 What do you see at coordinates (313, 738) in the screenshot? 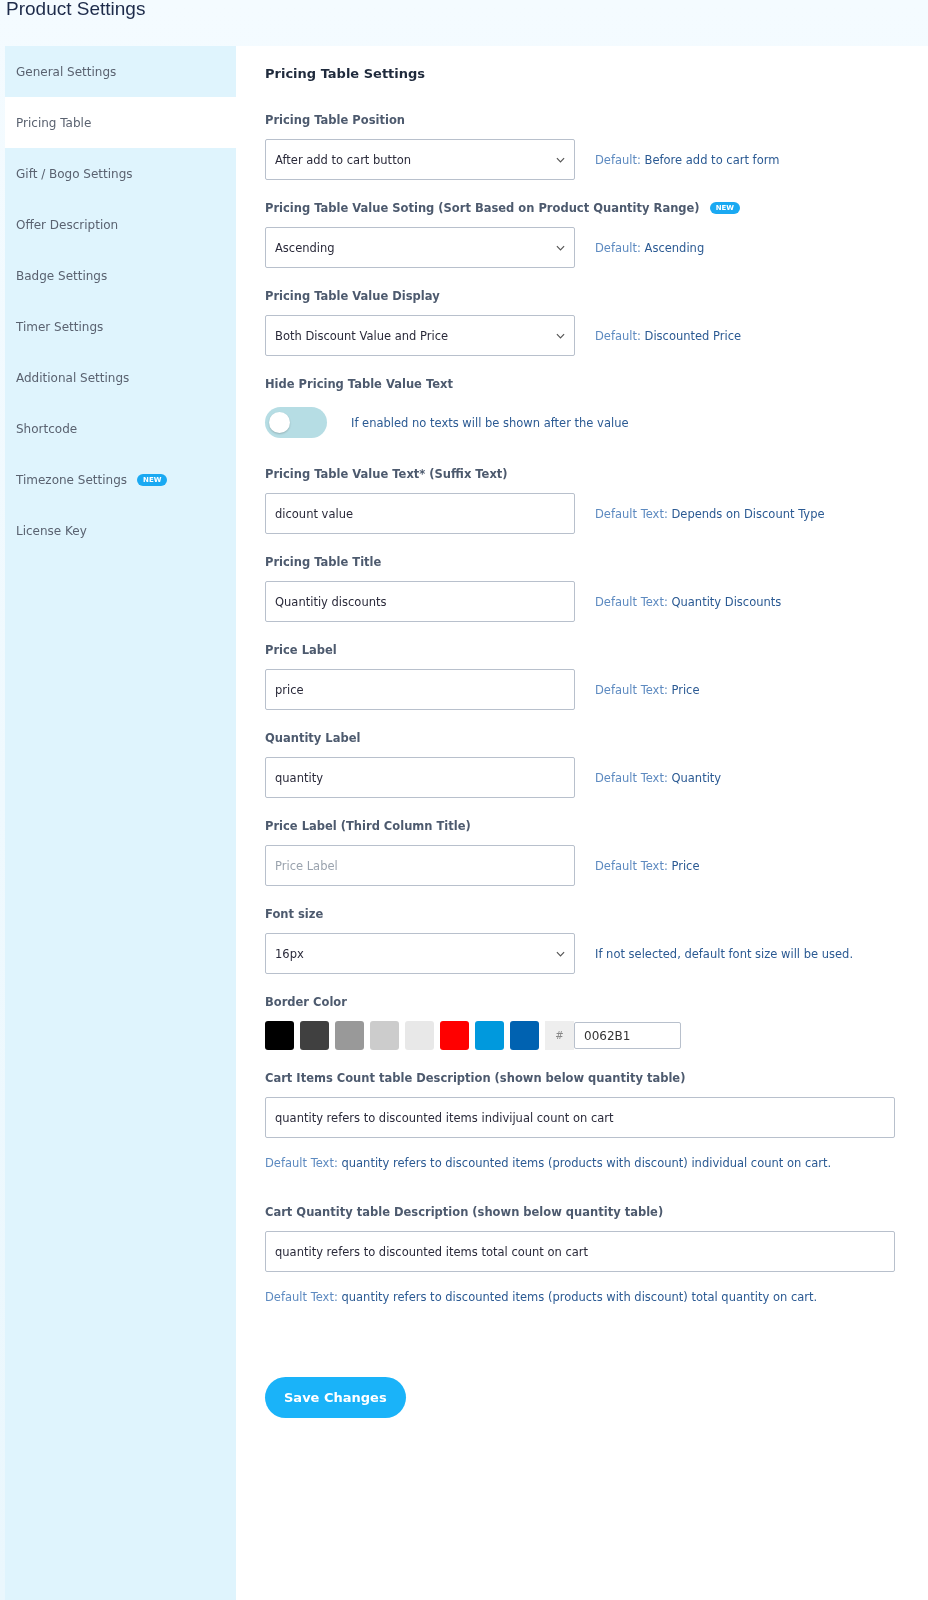
I see `field-label: Quantity Label` at bounding box center [313, 738].